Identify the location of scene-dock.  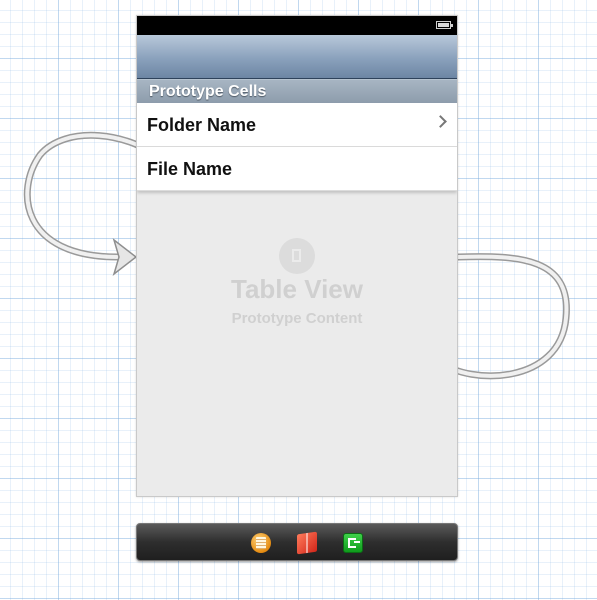
(297, 542).